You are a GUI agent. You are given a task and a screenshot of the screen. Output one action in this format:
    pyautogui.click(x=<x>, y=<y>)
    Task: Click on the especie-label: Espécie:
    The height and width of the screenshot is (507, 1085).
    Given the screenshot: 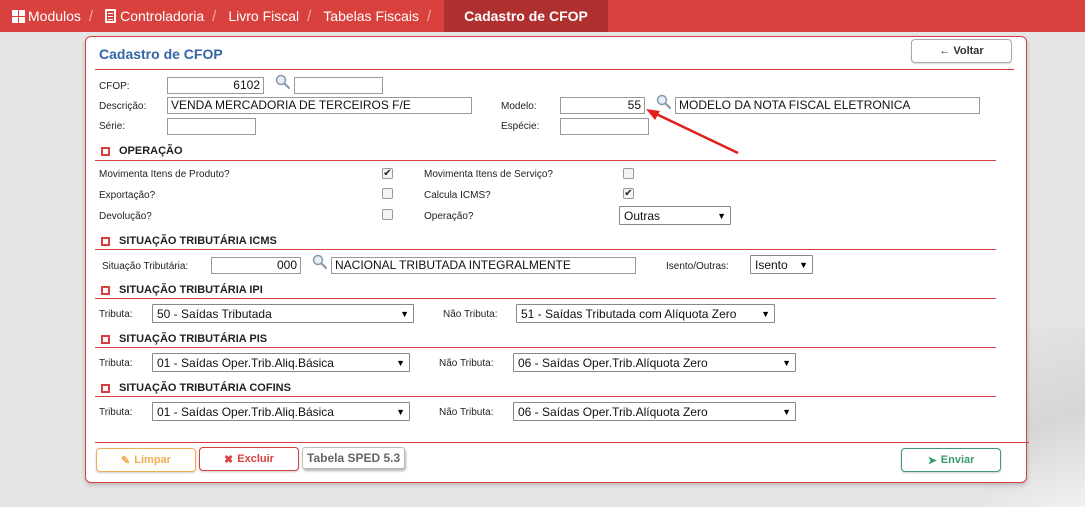 What is the action you would take?
    pyautogui.click(x=520, y=126)
    